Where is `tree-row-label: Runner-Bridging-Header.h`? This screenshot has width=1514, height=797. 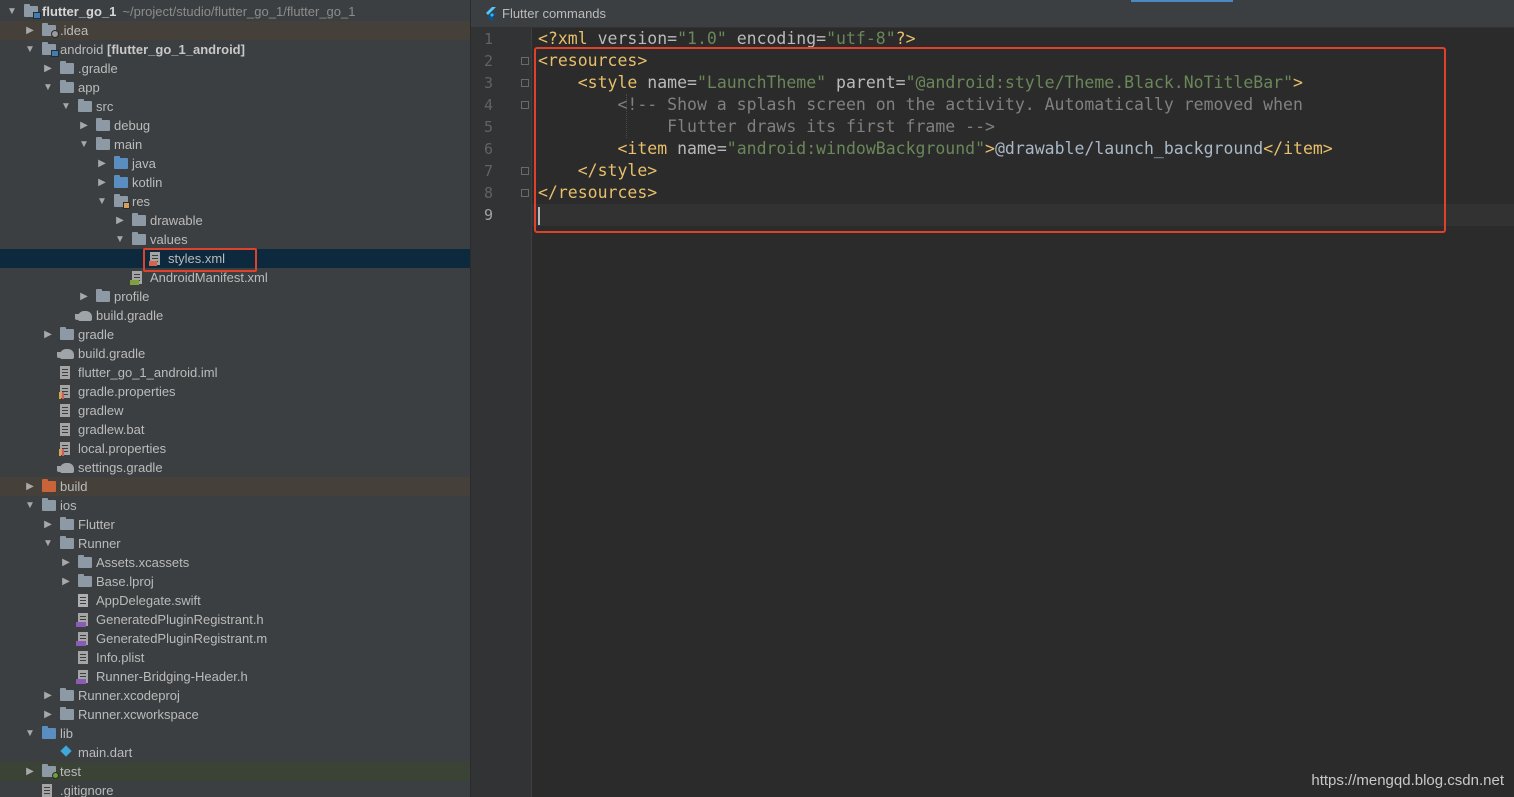 tree-row-label: Runner-Bridging-Header.h is located at coordinates (172, 676).